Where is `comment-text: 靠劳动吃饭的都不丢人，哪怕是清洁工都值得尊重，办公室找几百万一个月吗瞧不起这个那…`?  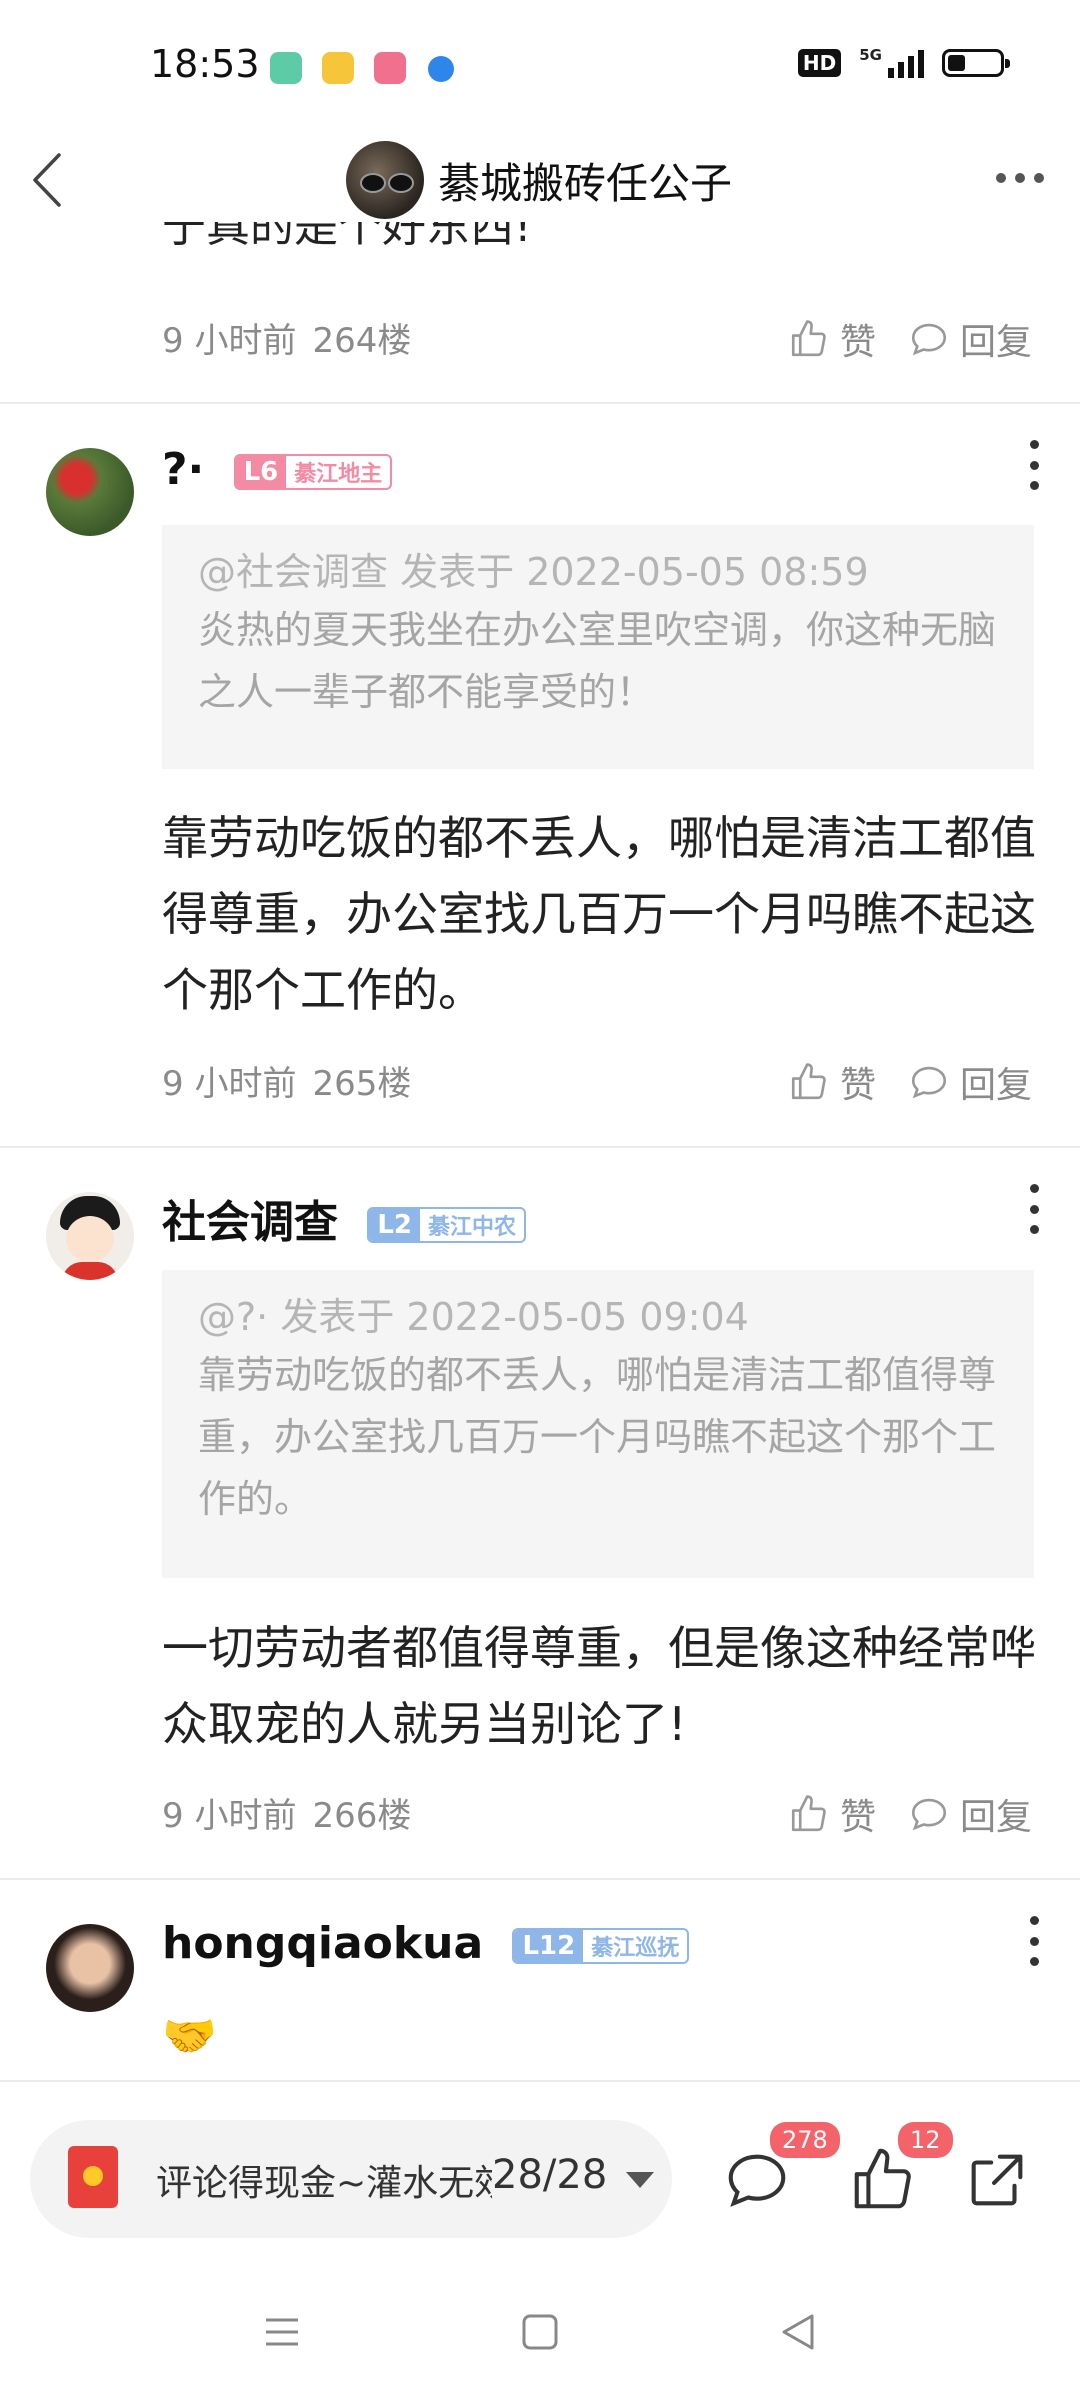 comment-text: 靠劳动吃饭的都不丢人，哪怕是清洁工都值得尊重，办公室找几百万一个月吗瞧不起这个那… is located at coordinates (599, 914).